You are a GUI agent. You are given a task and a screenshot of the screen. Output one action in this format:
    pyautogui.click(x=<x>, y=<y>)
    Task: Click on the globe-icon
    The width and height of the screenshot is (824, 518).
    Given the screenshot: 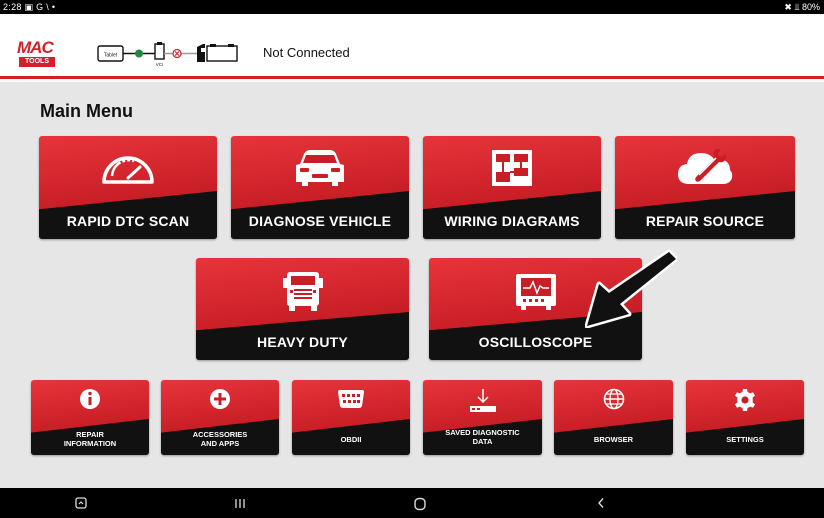 What is the action you would take?
    pyautogui.click(x=613, y=399)
    